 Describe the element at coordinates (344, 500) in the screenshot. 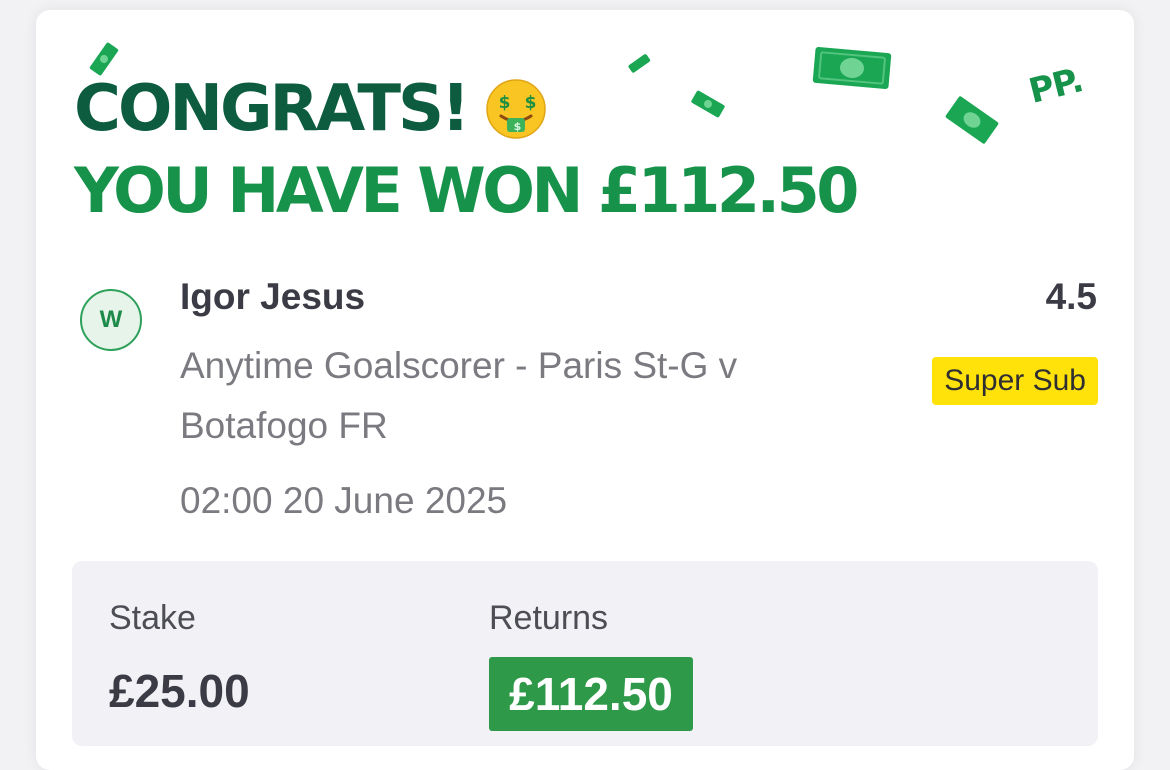

I see `event-datetime: 02:00 20 June 2025` at that location.